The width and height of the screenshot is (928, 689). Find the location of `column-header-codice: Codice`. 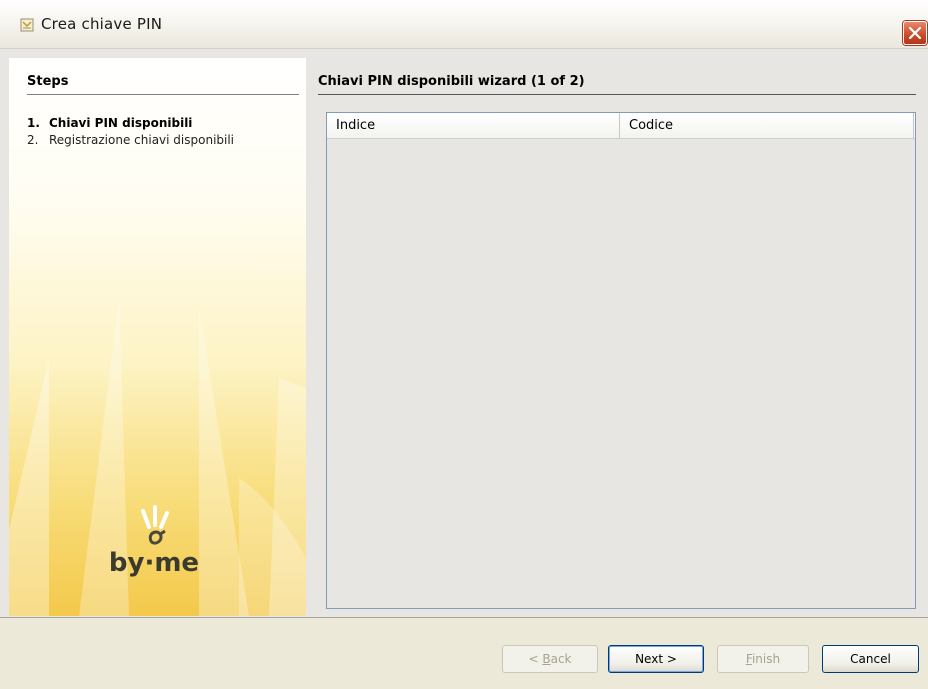

column-header-codice: Codice is located at coordinates (767, 125).